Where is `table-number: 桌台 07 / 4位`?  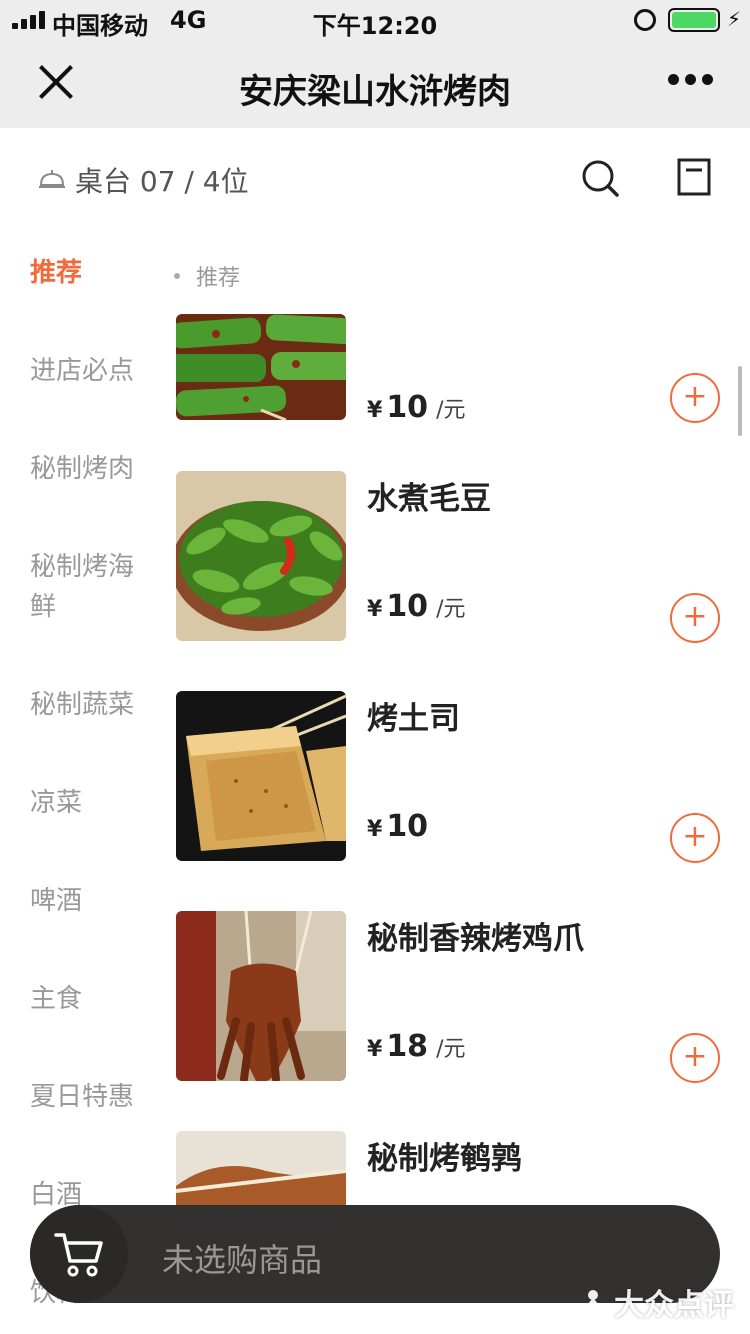 table-number: 桌台 07 / 4位 is located at coordinates (162, 181).